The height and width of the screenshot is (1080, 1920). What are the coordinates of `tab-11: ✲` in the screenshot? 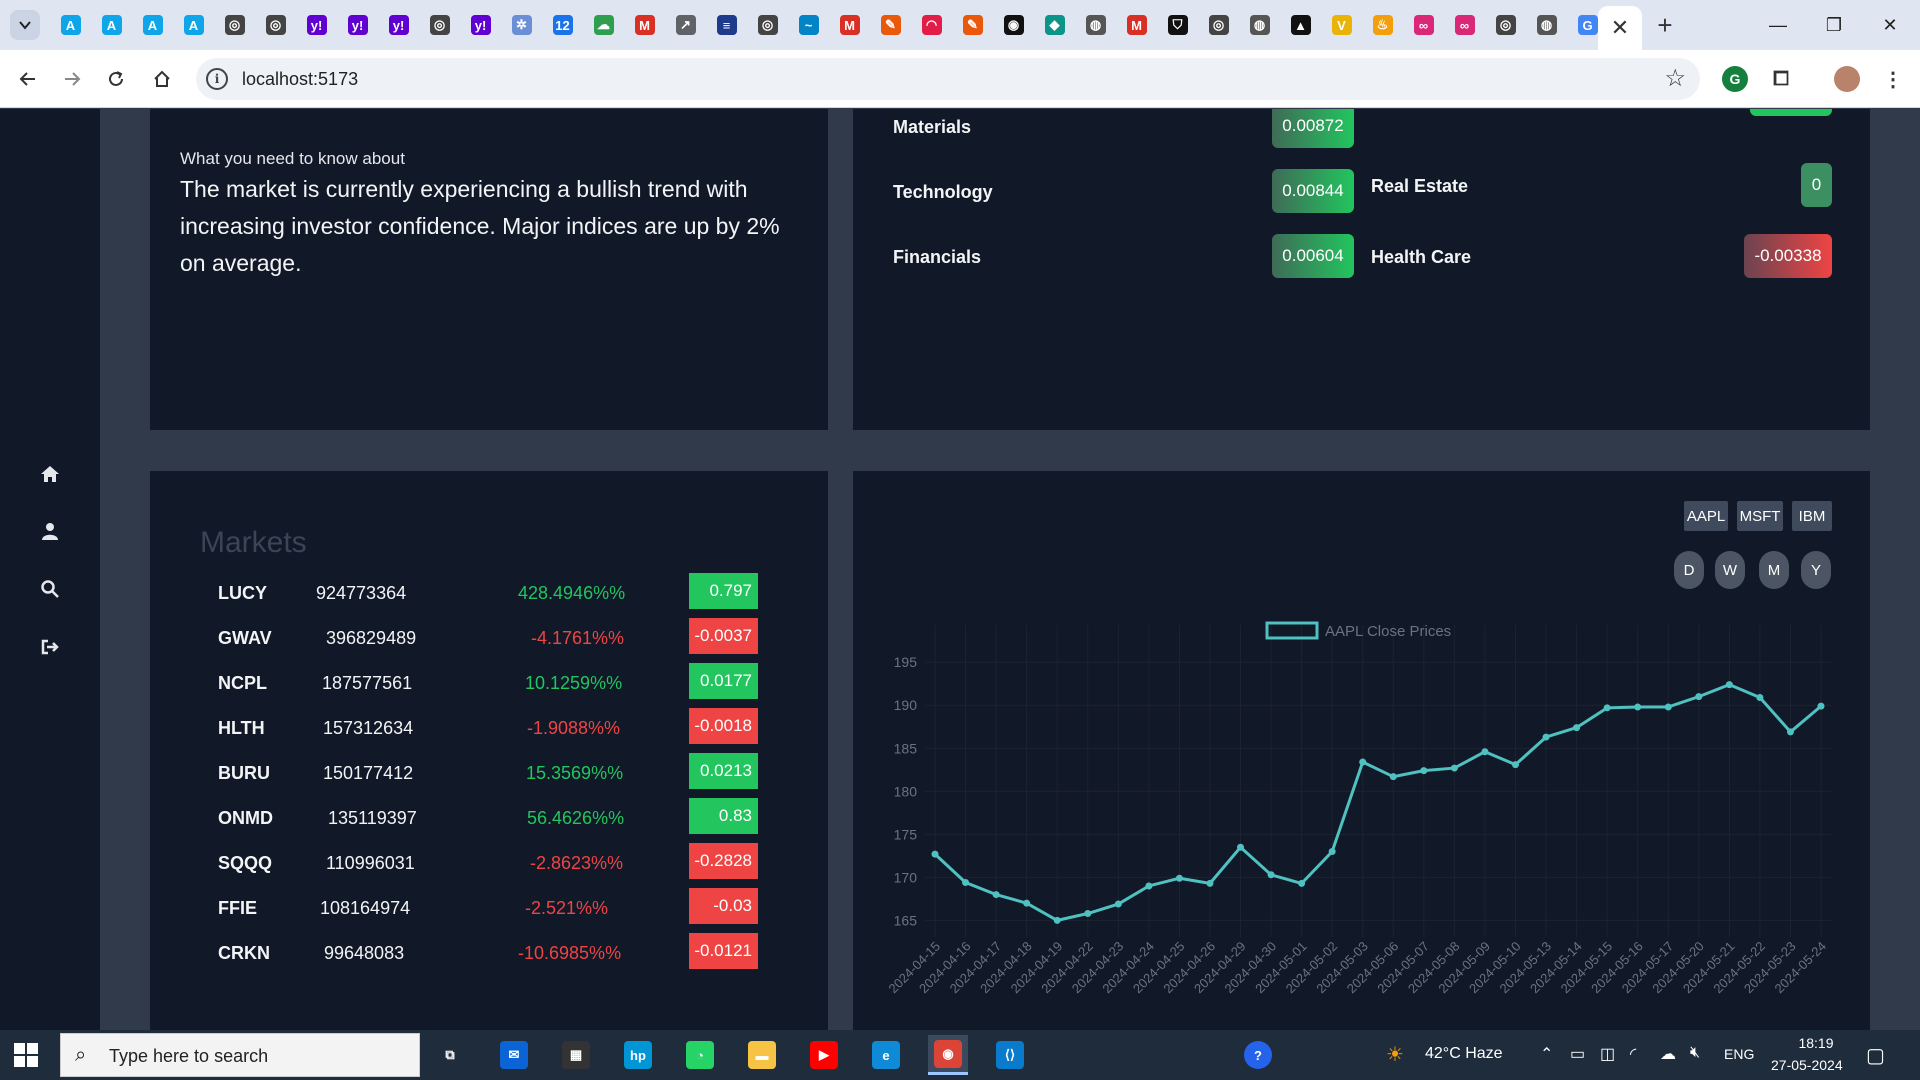 It's located at (521, 25).